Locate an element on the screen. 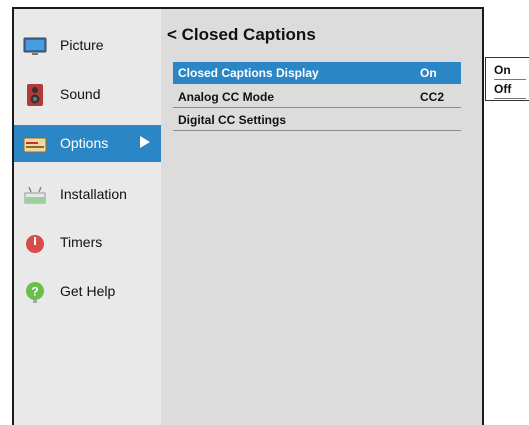 This screenshot has height=425, width=529. sidebar-item-timers: Timers is located at coordinates (87, 243).